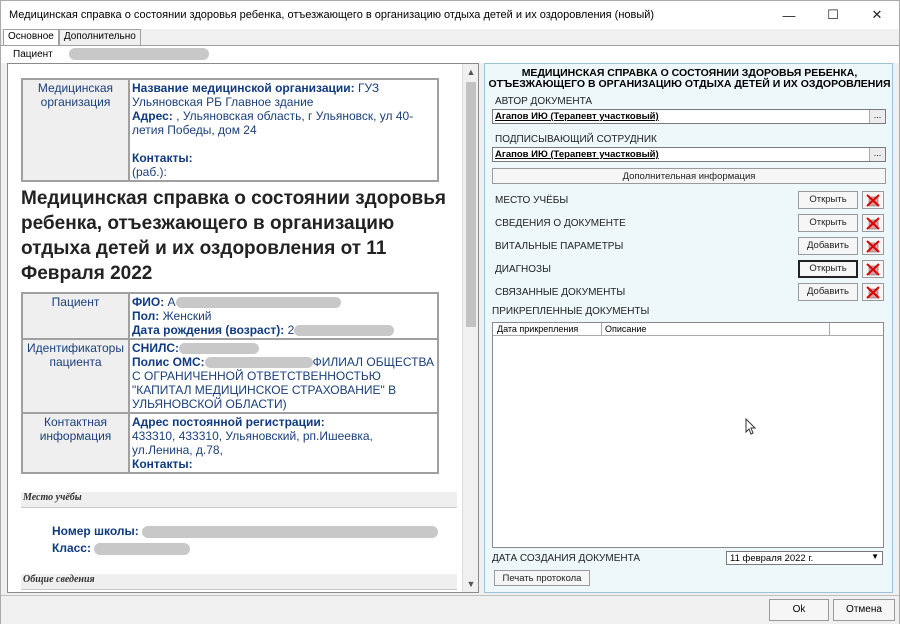  I want to click on delete-study-button, so click(873, 200).